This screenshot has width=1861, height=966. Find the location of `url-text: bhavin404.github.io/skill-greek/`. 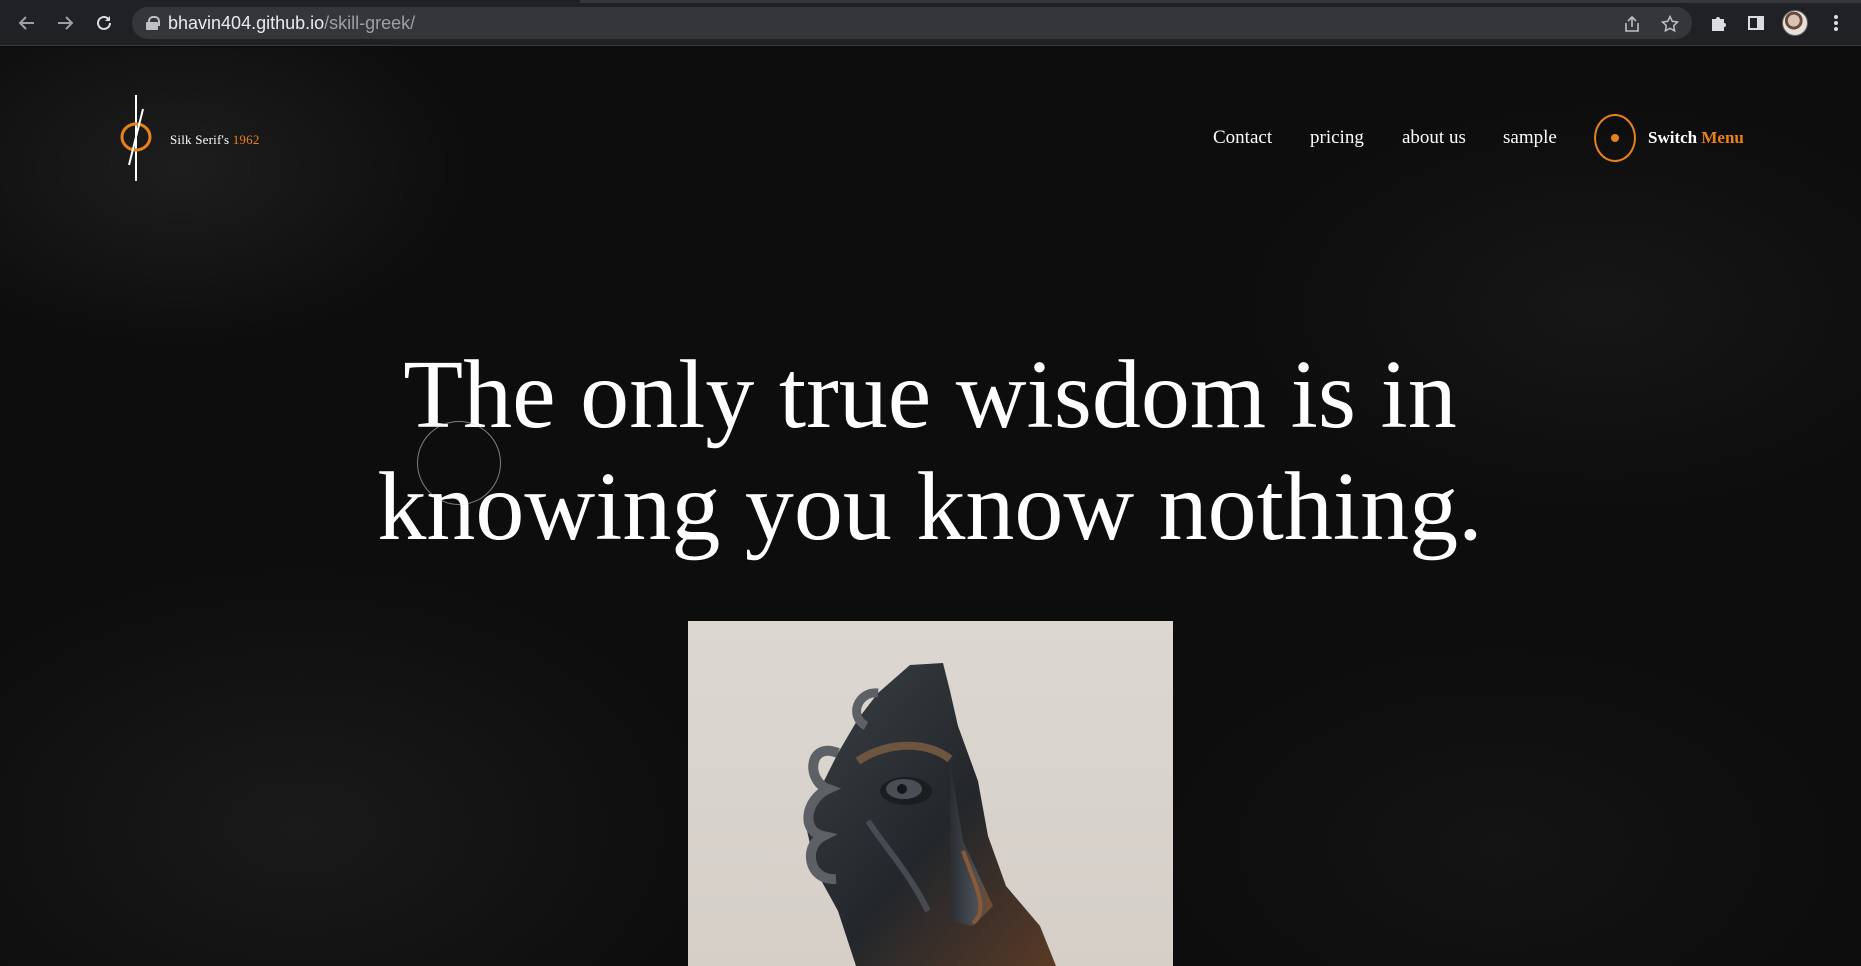

url-text: bhavin404.github.io/skill-greek/ is located at coordinates (291, 23).